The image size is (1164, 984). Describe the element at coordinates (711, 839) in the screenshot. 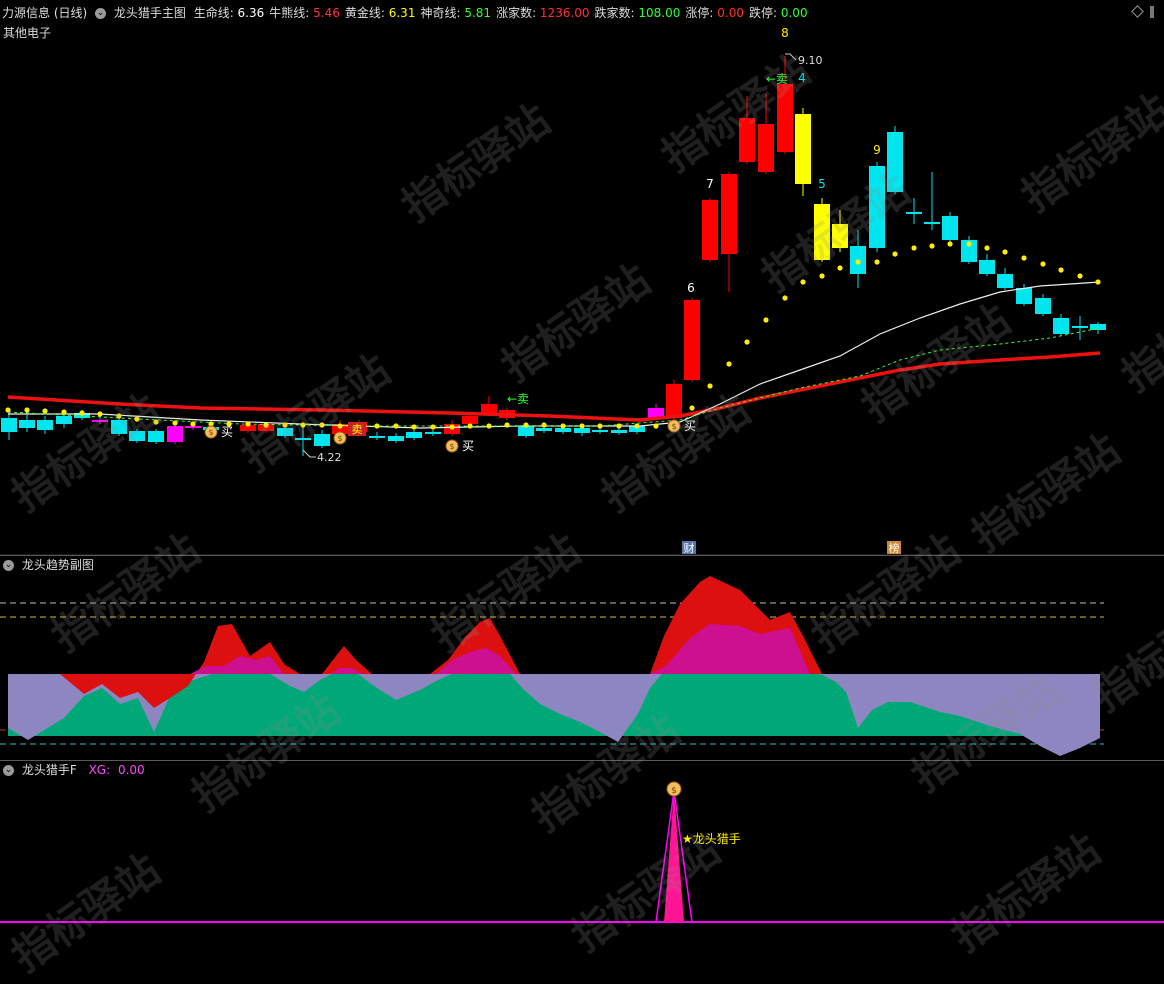

I see `signal-label: ★龙头猎手` at that location.